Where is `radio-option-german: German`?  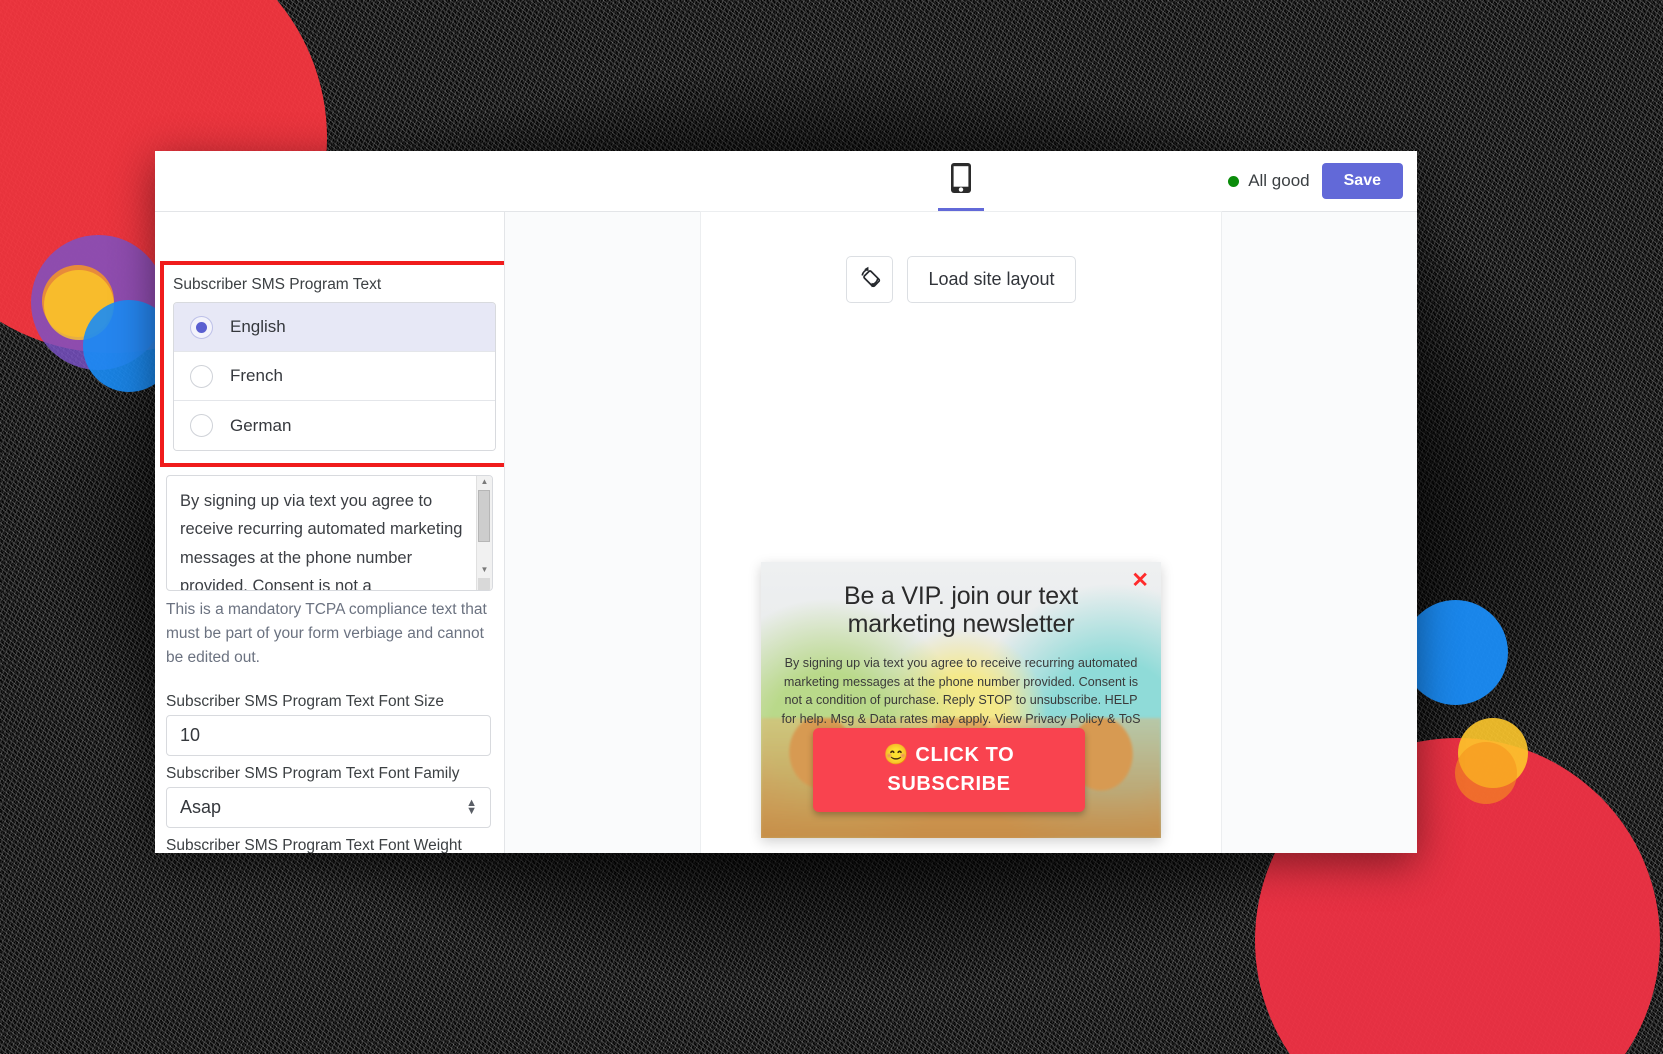
radio-option-german: German is located at coordinates (334, 426).